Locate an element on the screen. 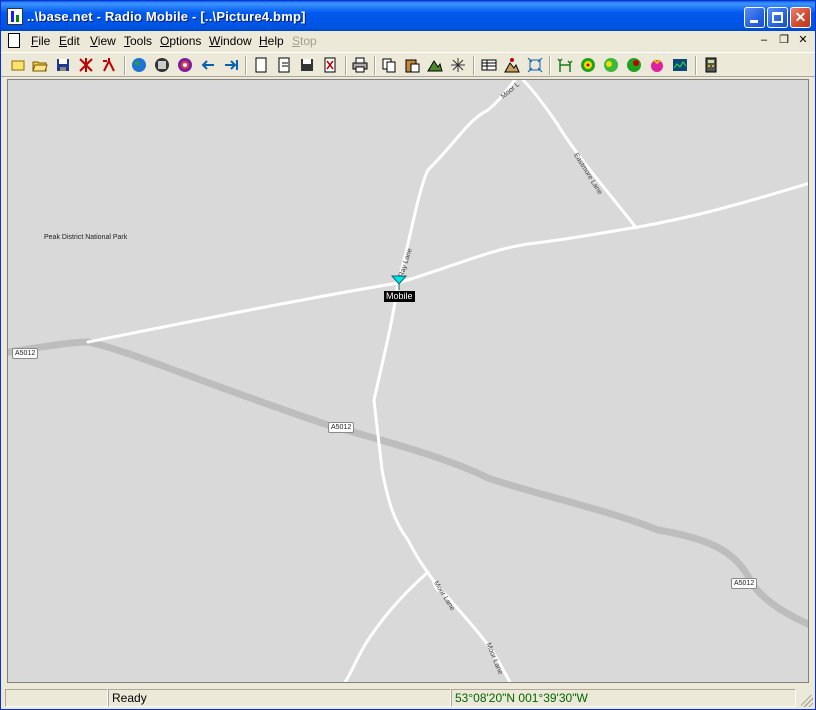  show-networks-icon is located at coordinates (489, 65).